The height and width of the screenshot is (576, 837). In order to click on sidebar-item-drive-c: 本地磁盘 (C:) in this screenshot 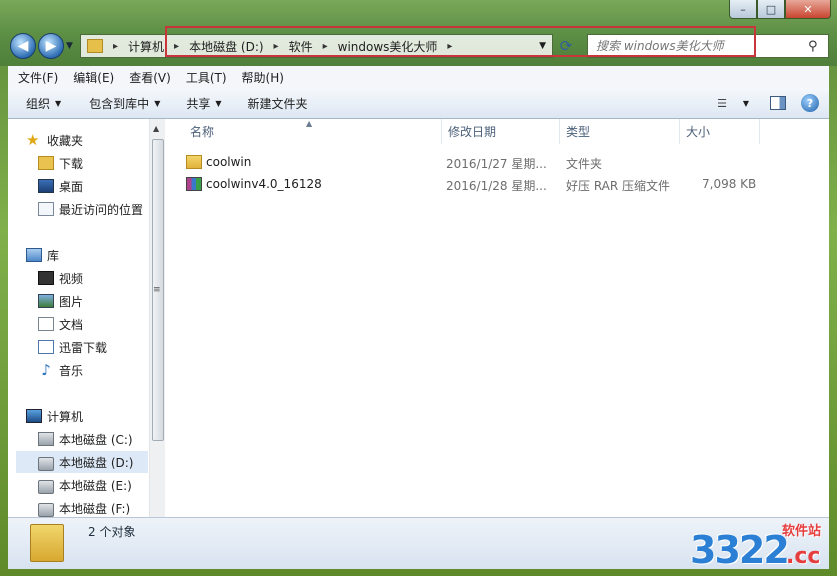, I will do `click(85, 439)`.